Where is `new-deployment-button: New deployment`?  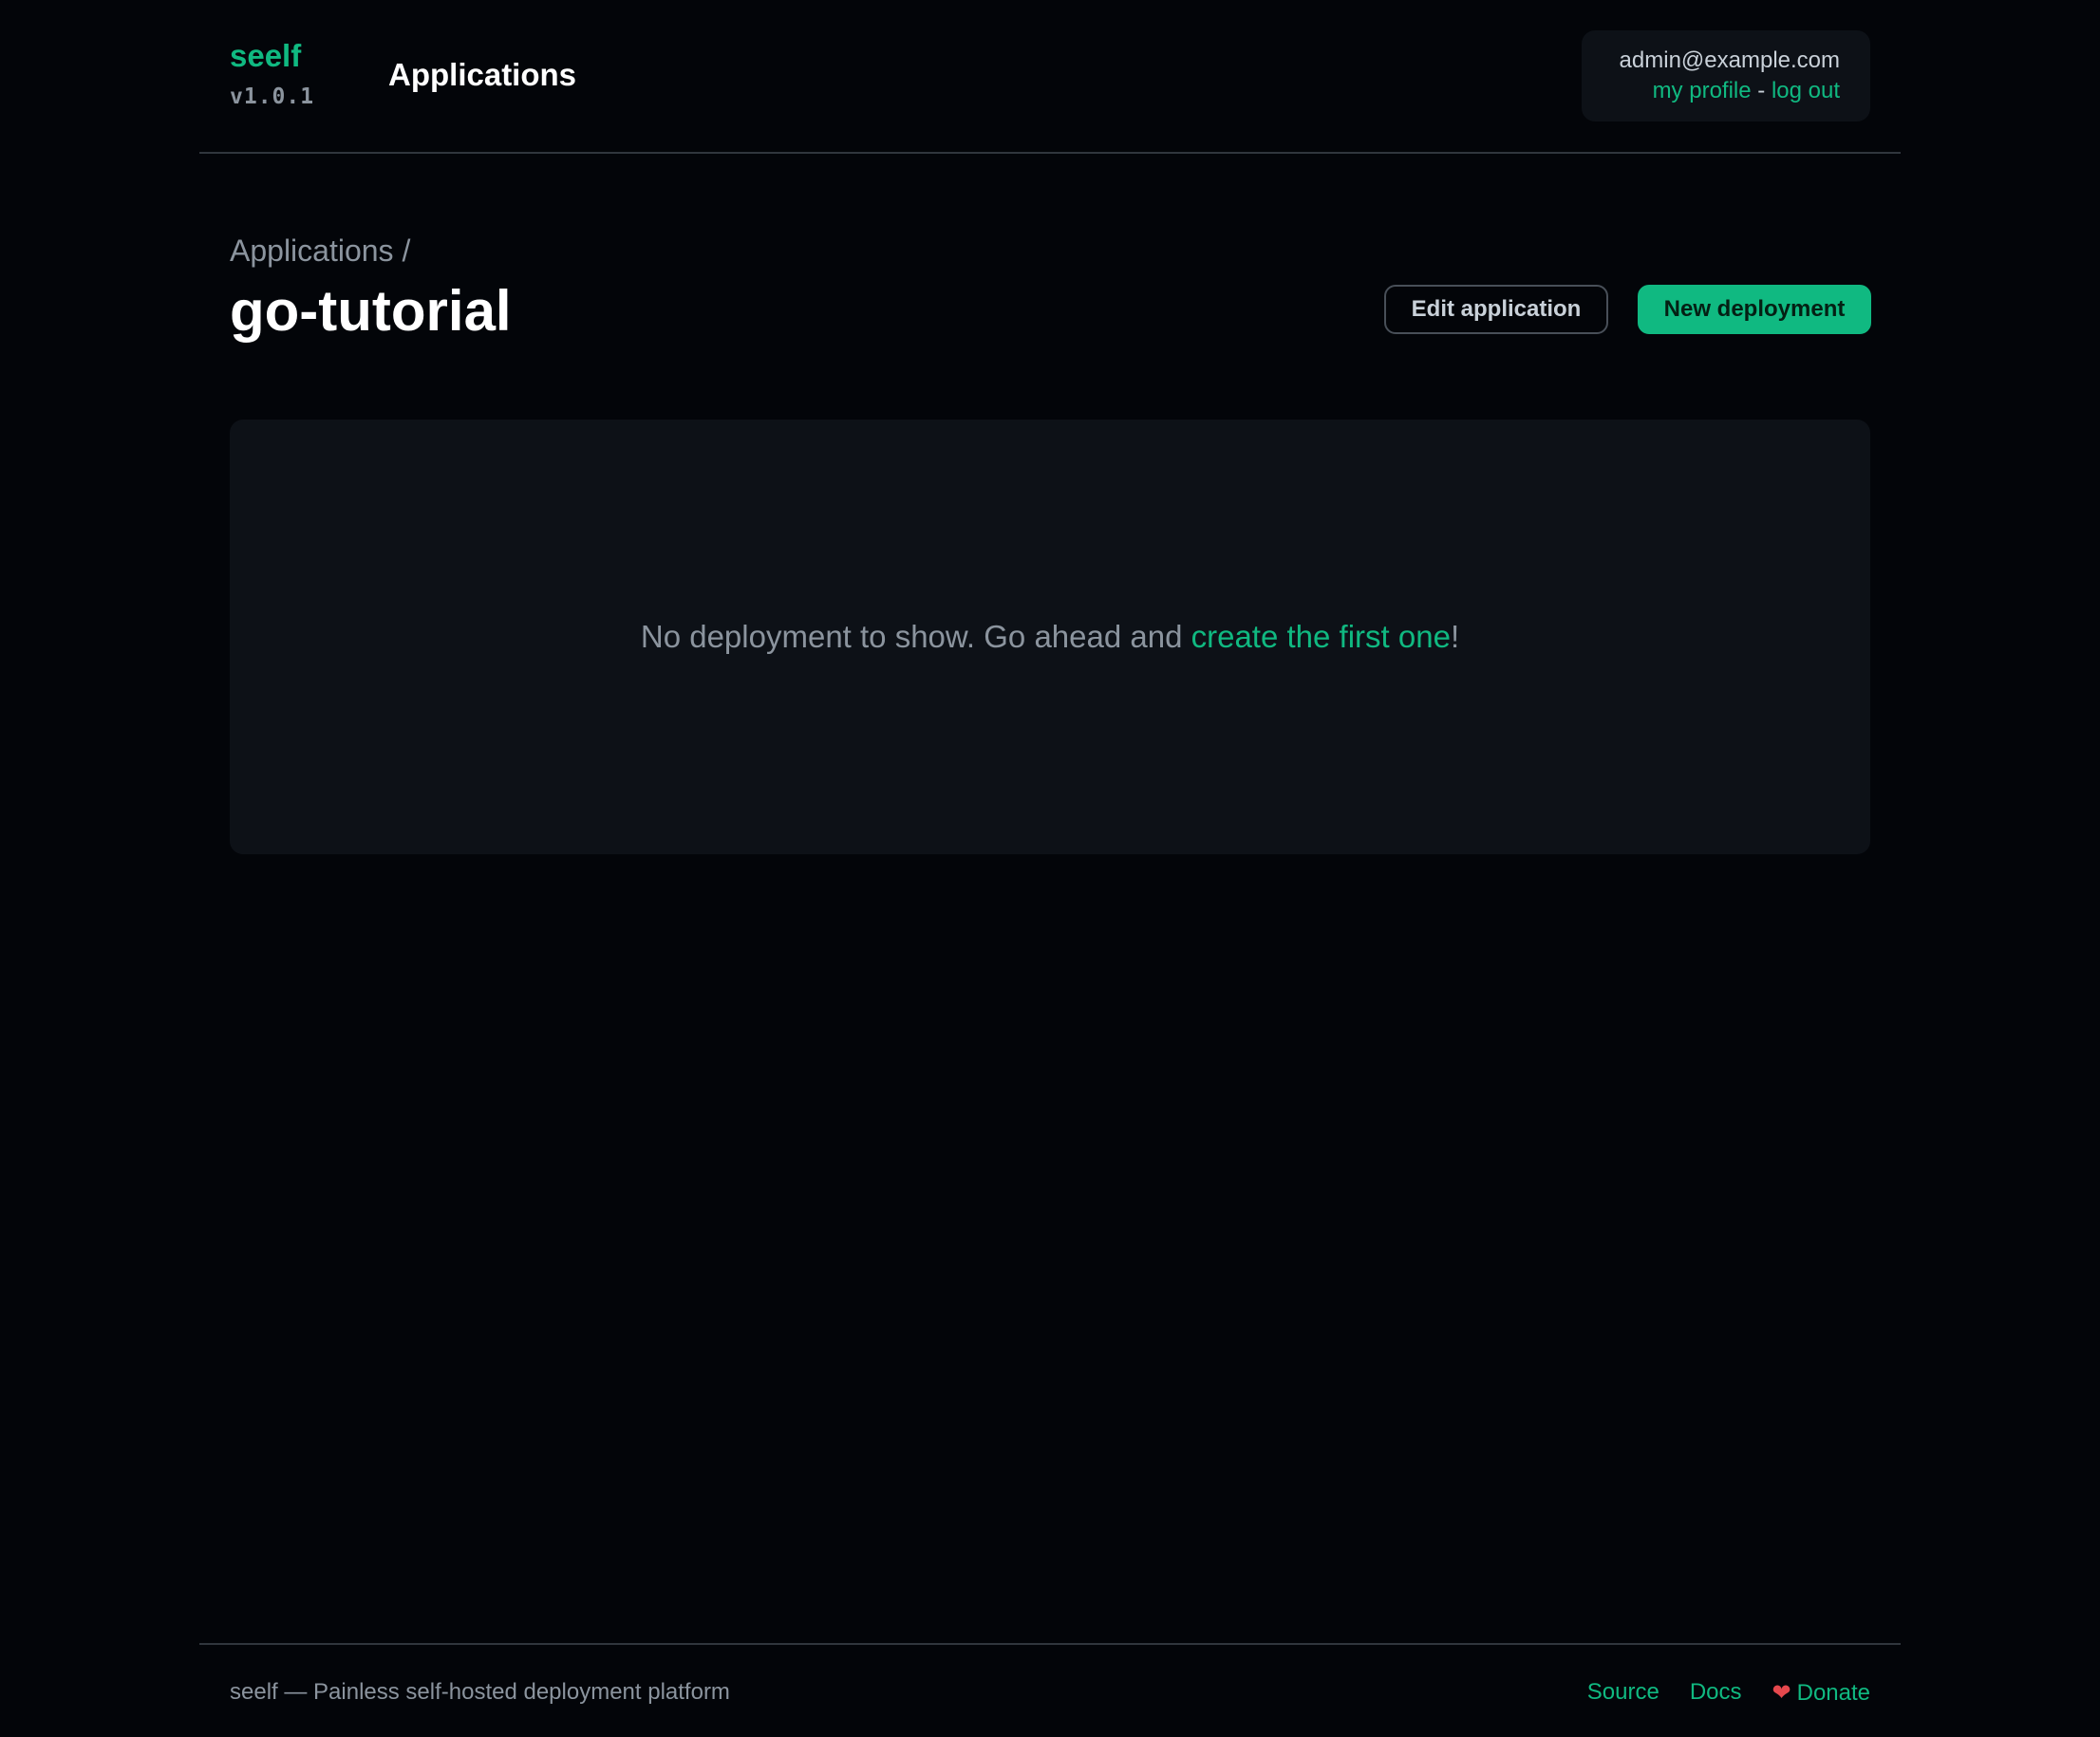 new-deployment-button: New deployment is located at coordinates (1754, 309).